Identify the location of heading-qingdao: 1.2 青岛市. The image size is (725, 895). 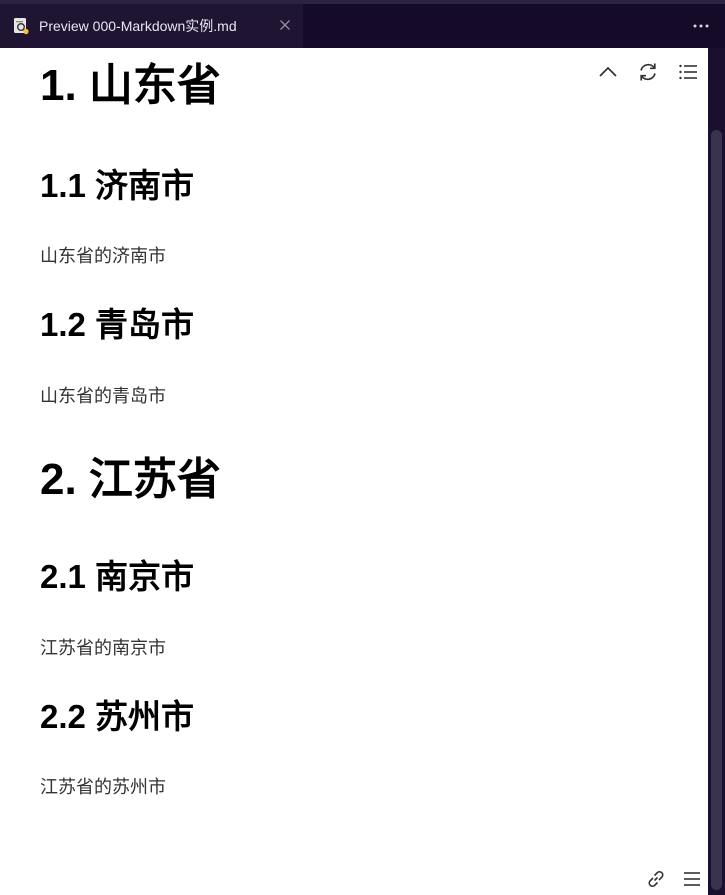
(117, 324).